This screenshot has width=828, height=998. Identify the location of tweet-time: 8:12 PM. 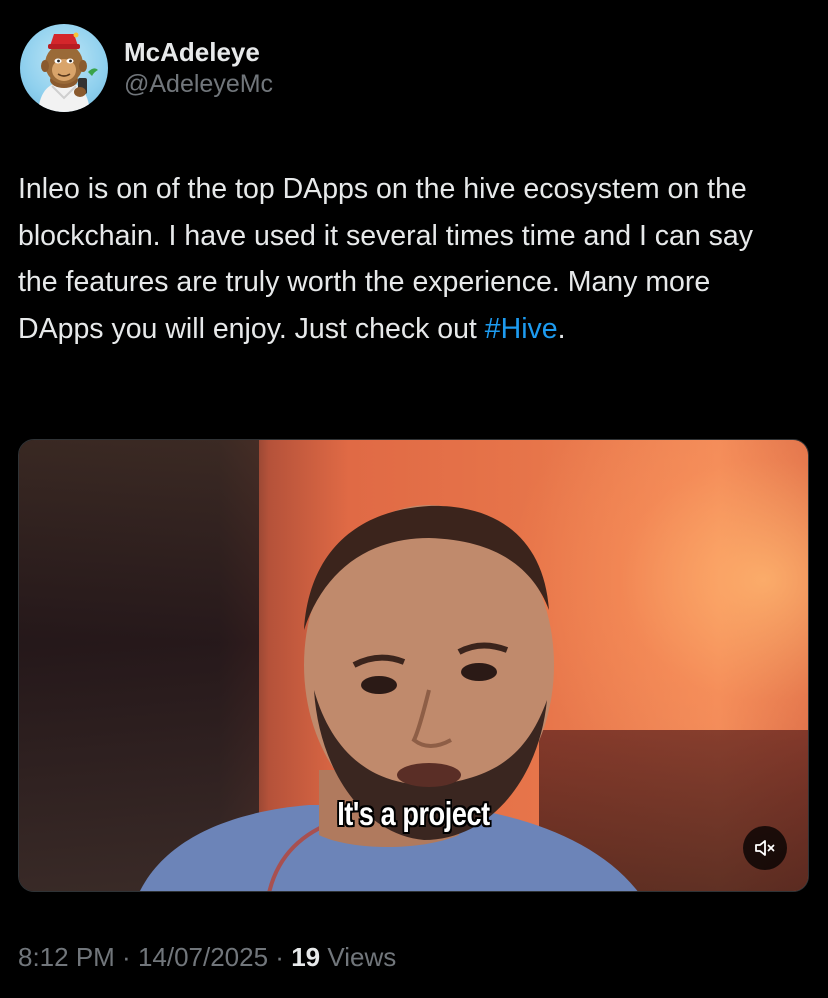
(66, 957).